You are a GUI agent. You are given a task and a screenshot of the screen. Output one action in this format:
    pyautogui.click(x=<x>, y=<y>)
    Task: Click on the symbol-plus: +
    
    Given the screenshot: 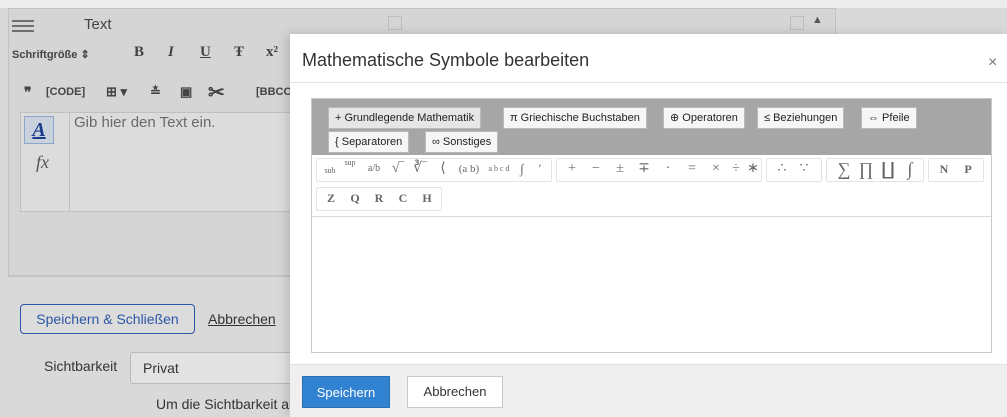 What is the action you would take?
    pyautogui.click(x=572, y=169)
    